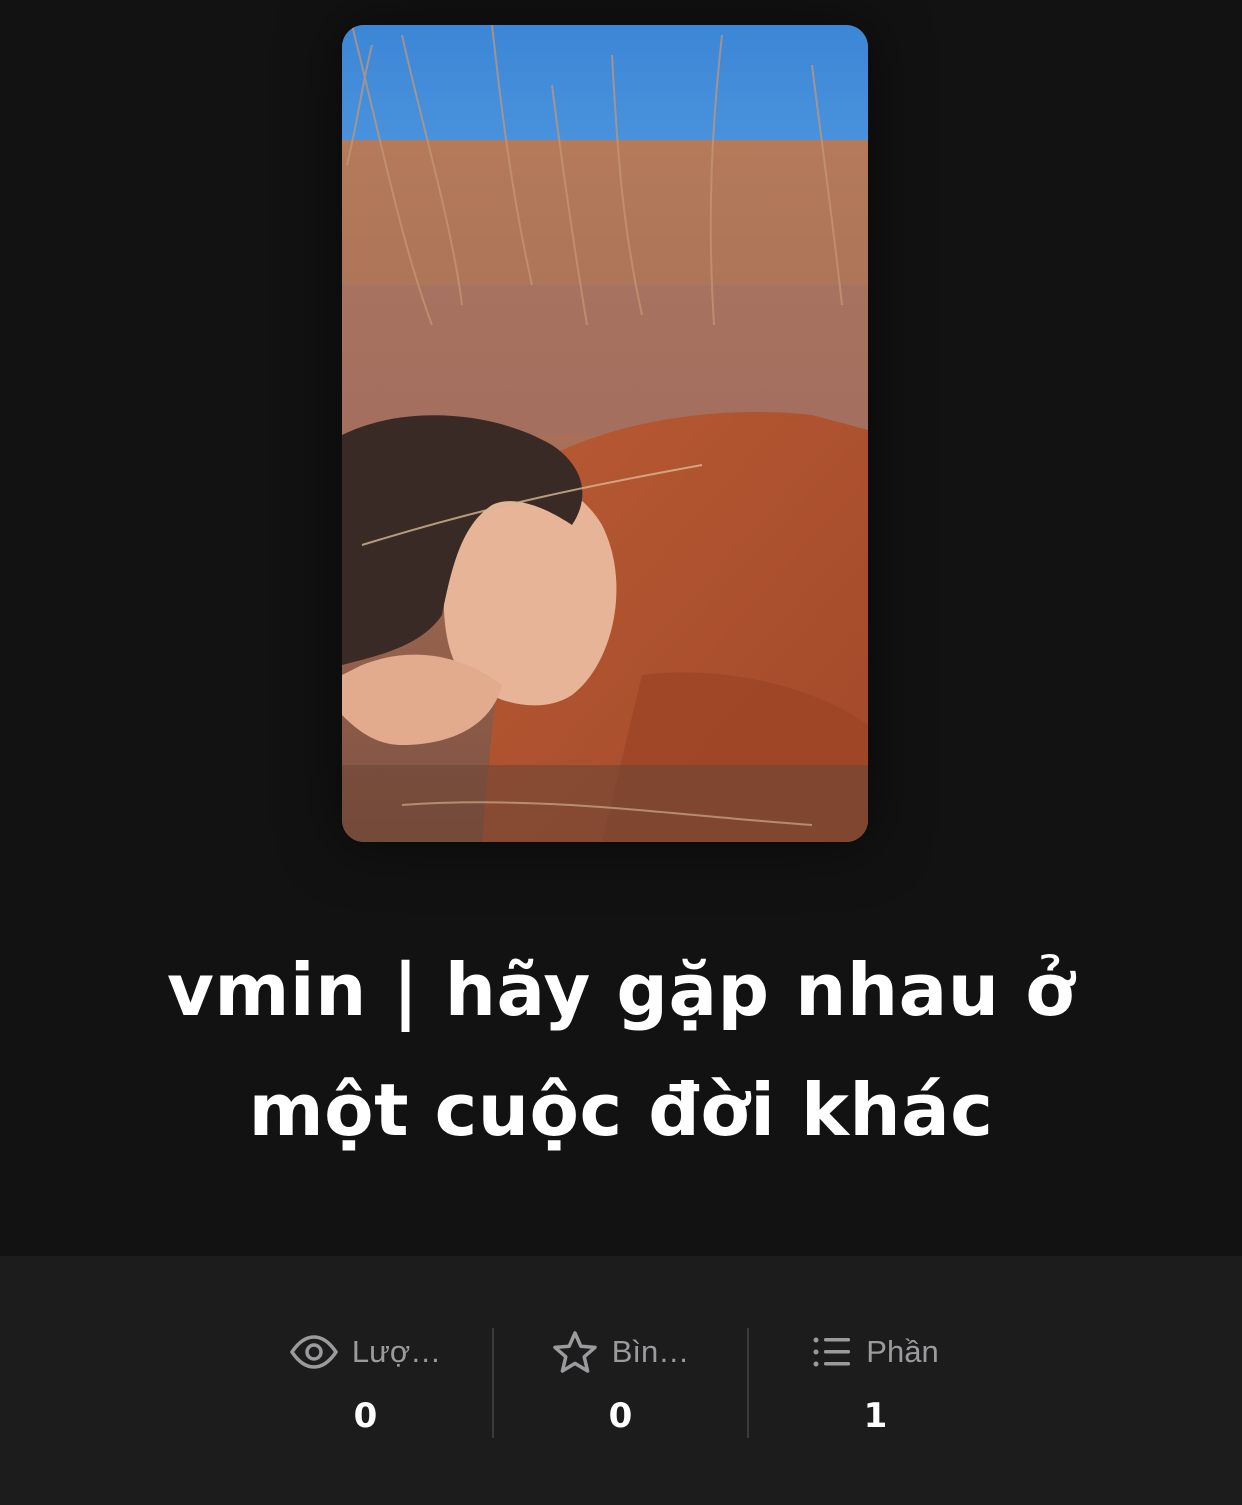  What do you see at coordinates (620, 1383) in the screenshot?
I see `stat-votes: Bìn… 0` at bounding box center [620, 1383].